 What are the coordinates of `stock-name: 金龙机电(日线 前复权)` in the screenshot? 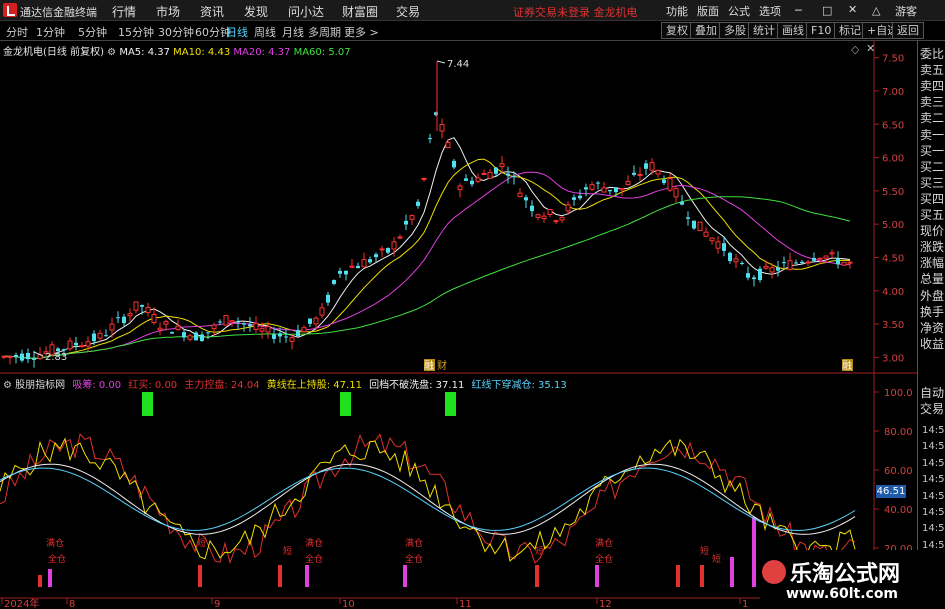 It's located at (53, 52).